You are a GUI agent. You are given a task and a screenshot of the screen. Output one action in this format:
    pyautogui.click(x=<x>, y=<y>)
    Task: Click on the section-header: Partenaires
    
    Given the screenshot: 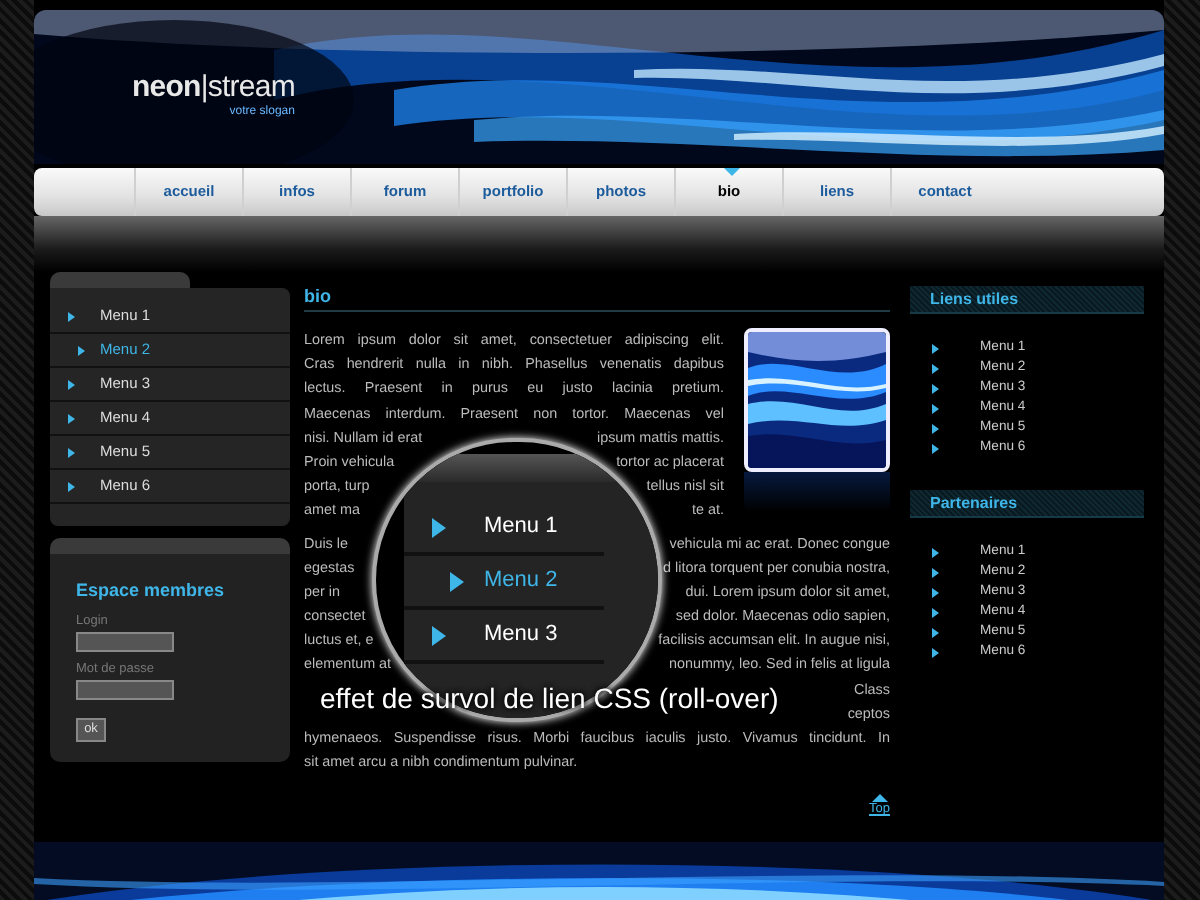 What is the action you would take?
    pyautogui.click(x=1027, y=504)
    